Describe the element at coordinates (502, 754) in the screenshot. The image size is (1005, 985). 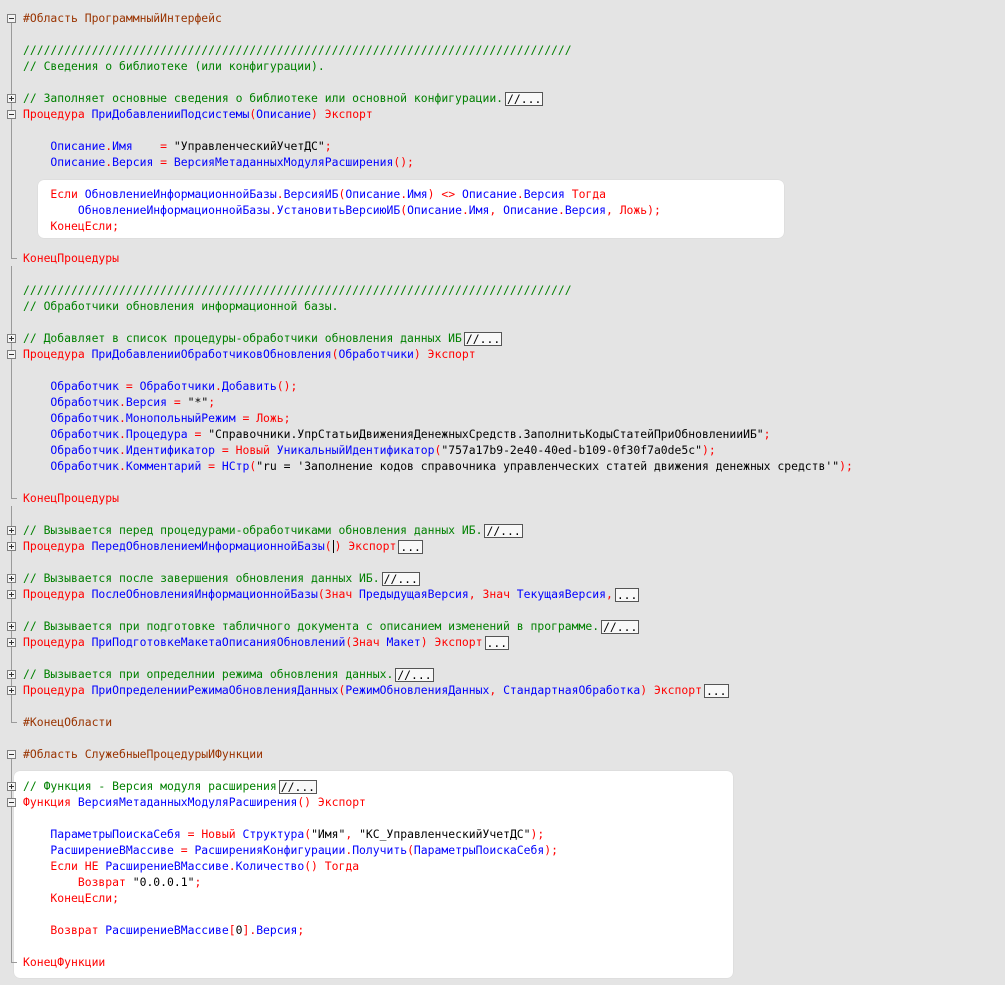
I see `code-line: #Область СлужебныеПроцедурыИФункции` at that location.